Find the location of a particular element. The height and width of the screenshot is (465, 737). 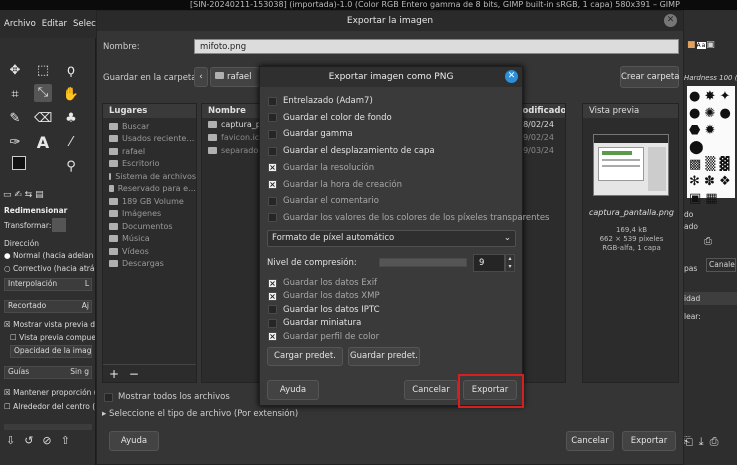

new-item-icon: ⎙ is located at coordinates (708, 241).